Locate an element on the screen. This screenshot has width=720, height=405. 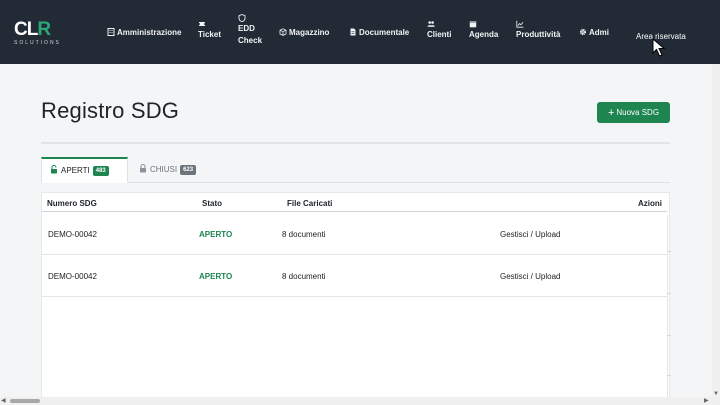
nav-ticket: Ticket is located at coordinates (209, 30).